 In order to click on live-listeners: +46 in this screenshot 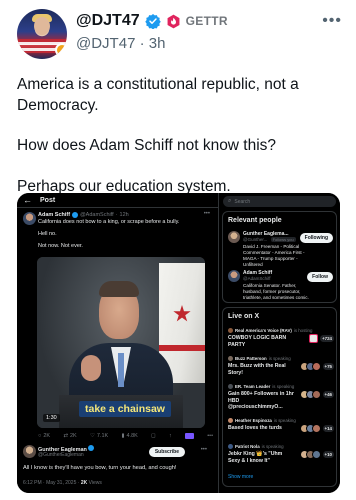, I will do `click(316, 394)`.